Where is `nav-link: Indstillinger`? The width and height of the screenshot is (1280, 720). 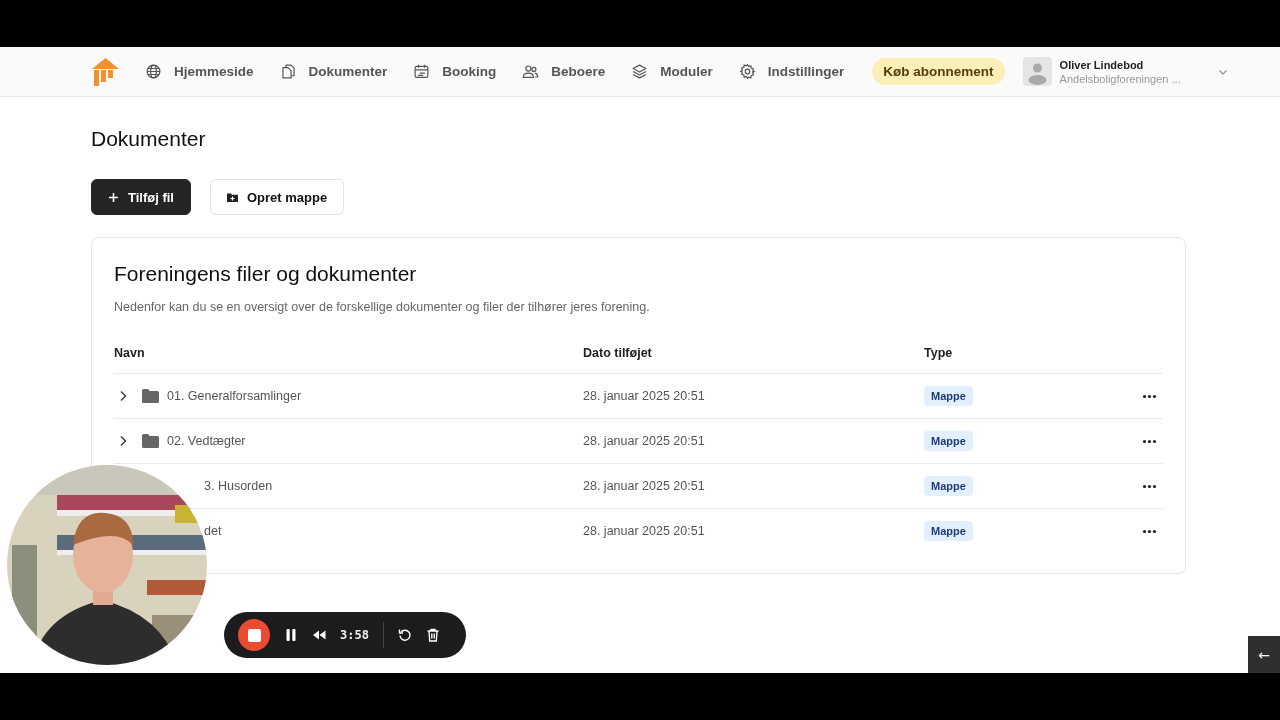 nav-link: Indstillinger is located at coordinates (791, 71).